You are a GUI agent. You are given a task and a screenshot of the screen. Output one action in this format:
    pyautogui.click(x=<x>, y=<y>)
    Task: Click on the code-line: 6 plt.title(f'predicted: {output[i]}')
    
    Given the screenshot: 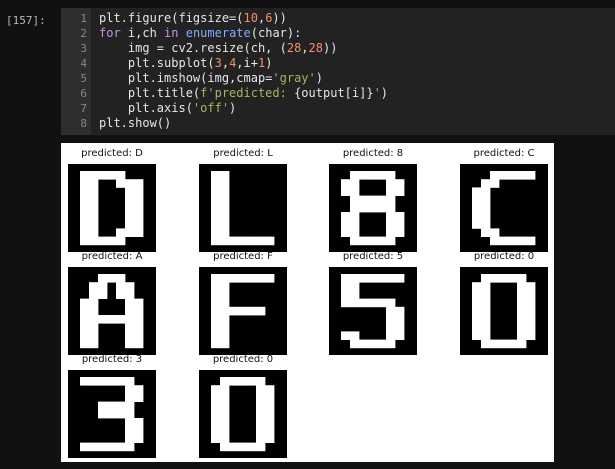 What is the action you would take?
    pyautogui.click(x=338, y=93)
    